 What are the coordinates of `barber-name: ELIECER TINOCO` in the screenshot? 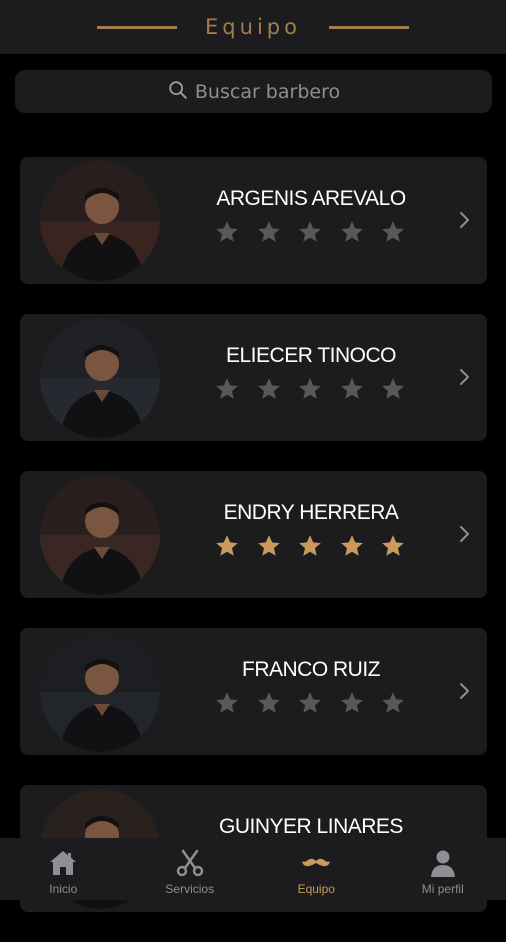 It's located at (311, 356).